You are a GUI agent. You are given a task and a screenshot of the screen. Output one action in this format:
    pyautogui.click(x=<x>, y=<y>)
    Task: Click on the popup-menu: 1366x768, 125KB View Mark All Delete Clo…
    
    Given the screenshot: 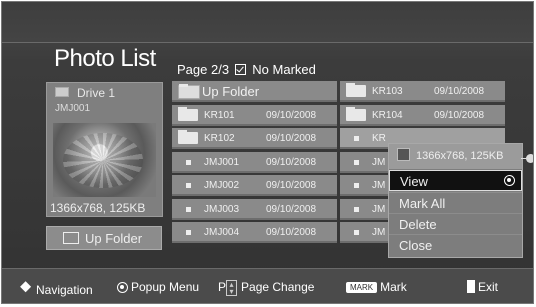 What is the action you would take?
    pyautogui.click(x=455, y=200)
    